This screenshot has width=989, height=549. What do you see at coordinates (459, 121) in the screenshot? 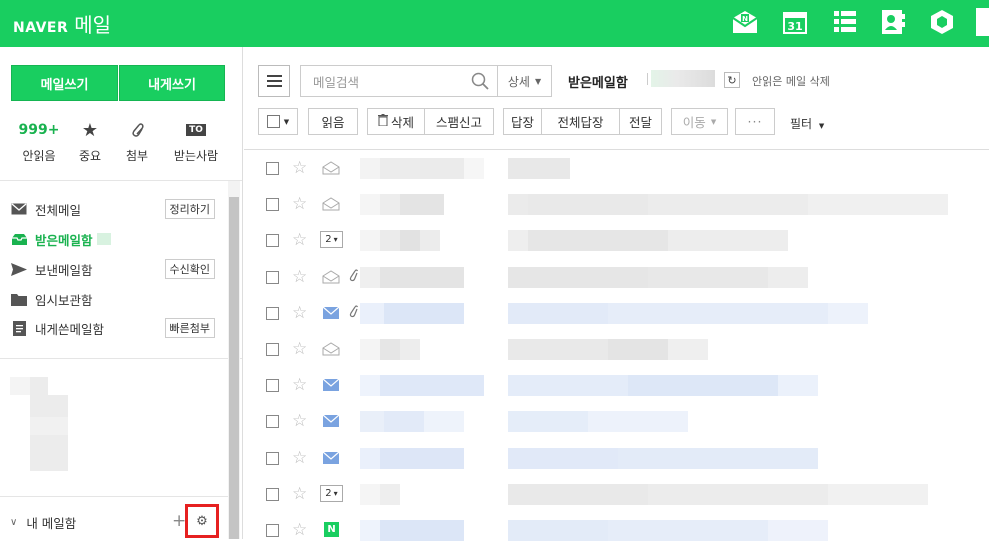
I see `spam-report-button: 스팸신고` at bounding box center [459, 121].